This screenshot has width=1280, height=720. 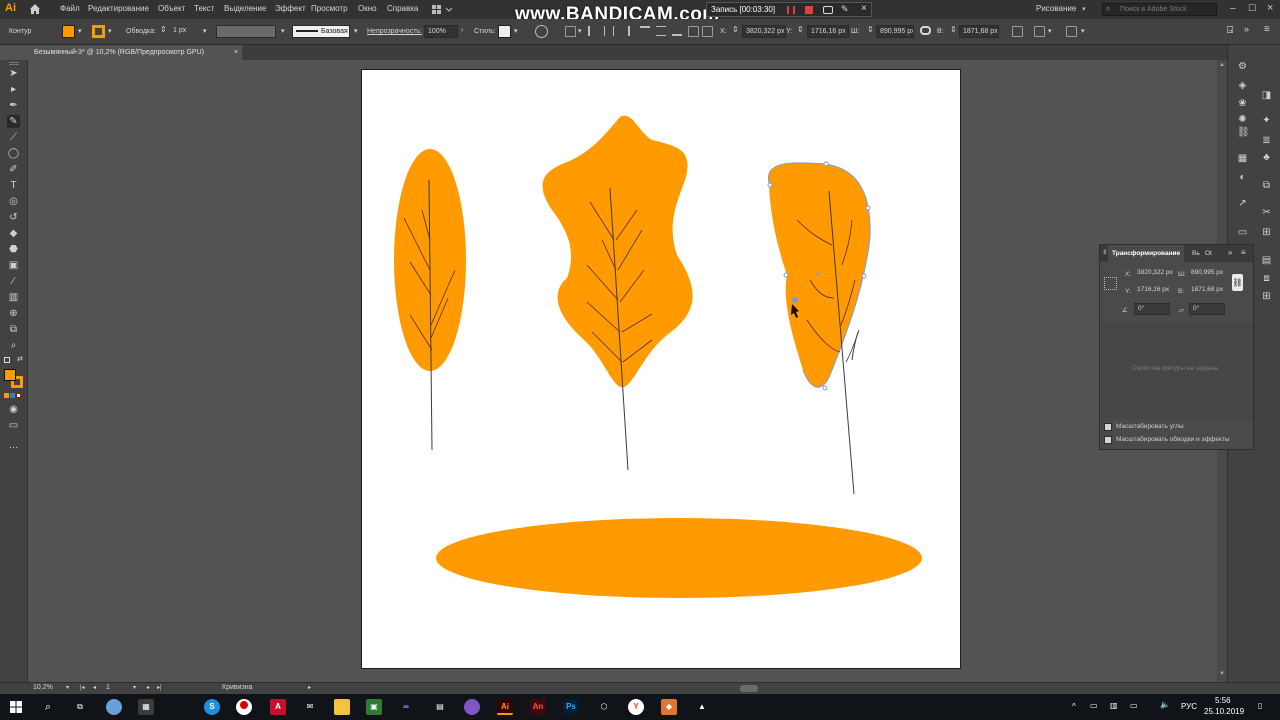 I want to click on isolate-icon, so click(x=1039, y=31).